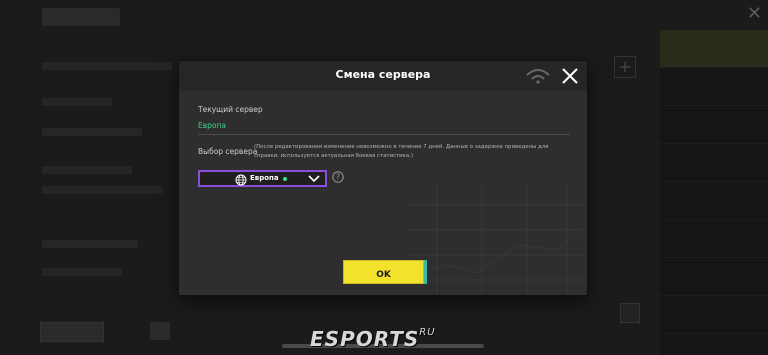  I want to click on background-sidebar, so click(714, 192).